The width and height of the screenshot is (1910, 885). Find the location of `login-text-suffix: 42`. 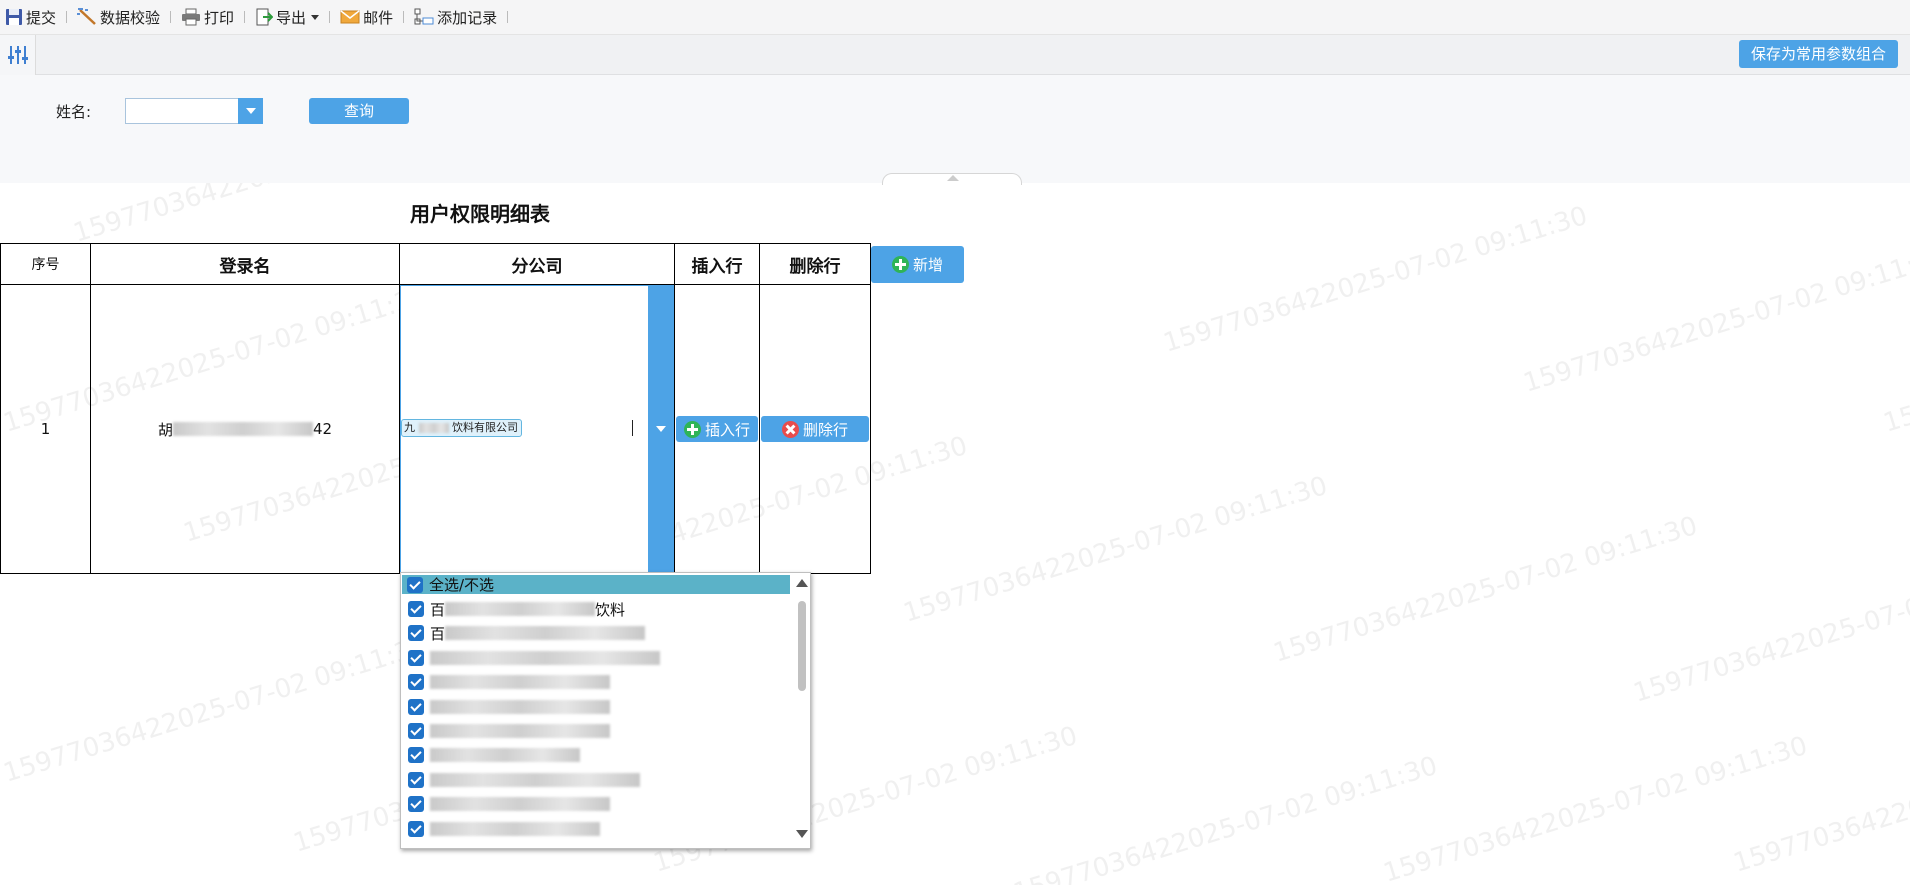

login-text-suffix: 42 is located at coordinates (322, 429).